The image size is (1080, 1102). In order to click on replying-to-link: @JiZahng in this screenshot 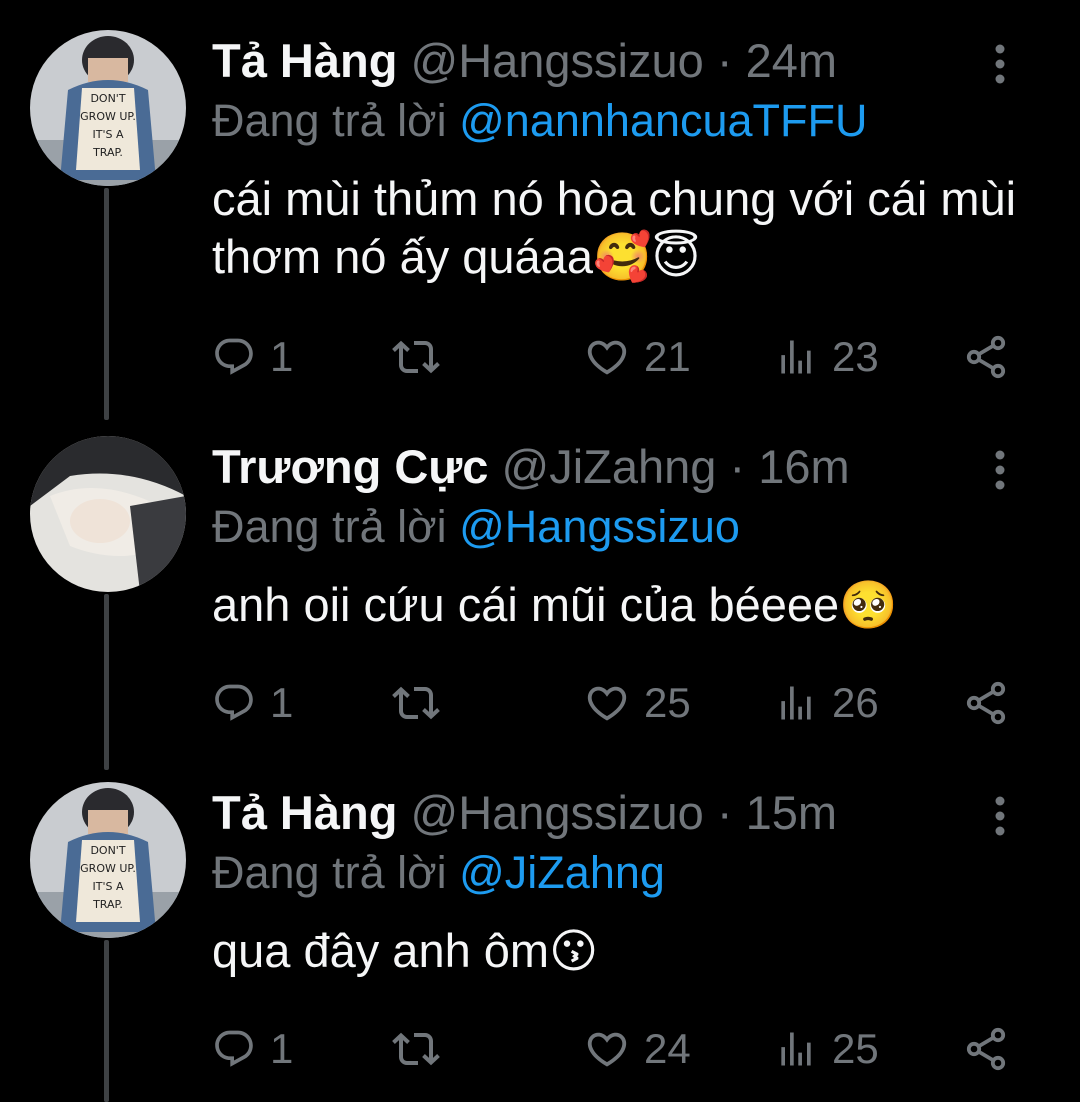, I will do `click(562, 872)`.